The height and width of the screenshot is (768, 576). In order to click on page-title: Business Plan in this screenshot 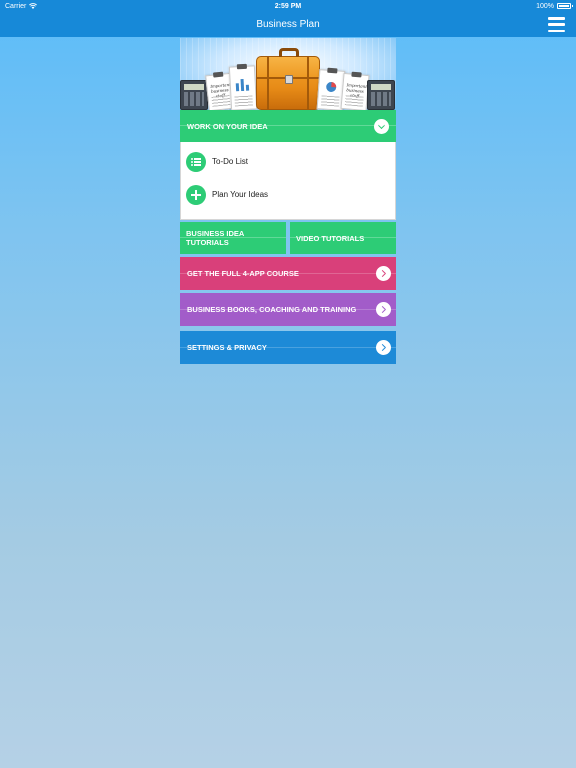, I will do `click(288, 24)`.